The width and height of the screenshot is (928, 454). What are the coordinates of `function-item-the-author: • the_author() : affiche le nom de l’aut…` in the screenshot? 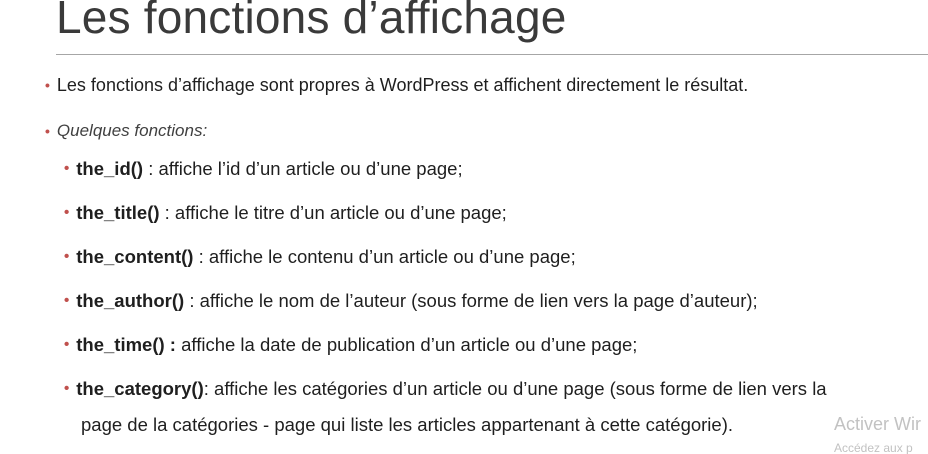 It's located at (411, 301).